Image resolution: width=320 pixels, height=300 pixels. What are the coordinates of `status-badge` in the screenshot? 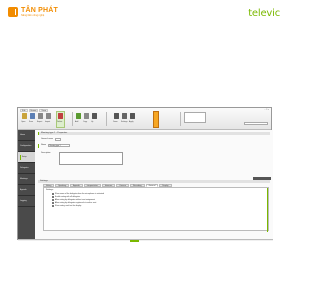 It's located at (134, 241).